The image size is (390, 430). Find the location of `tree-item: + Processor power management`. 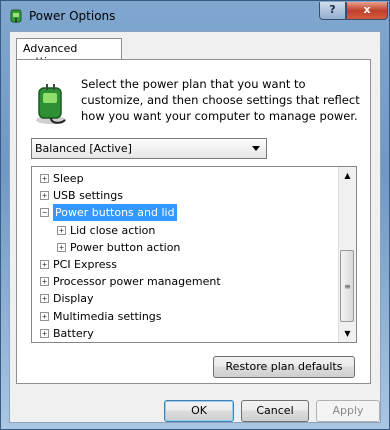

tree-item: + Processor power management is located at coordinates (182, 281).